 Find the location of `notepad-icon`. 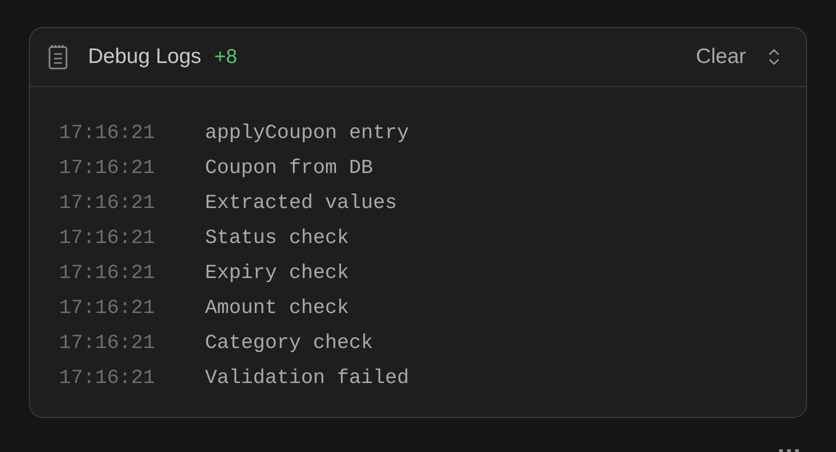

notepad-icon is located at coordinates (58, 57).